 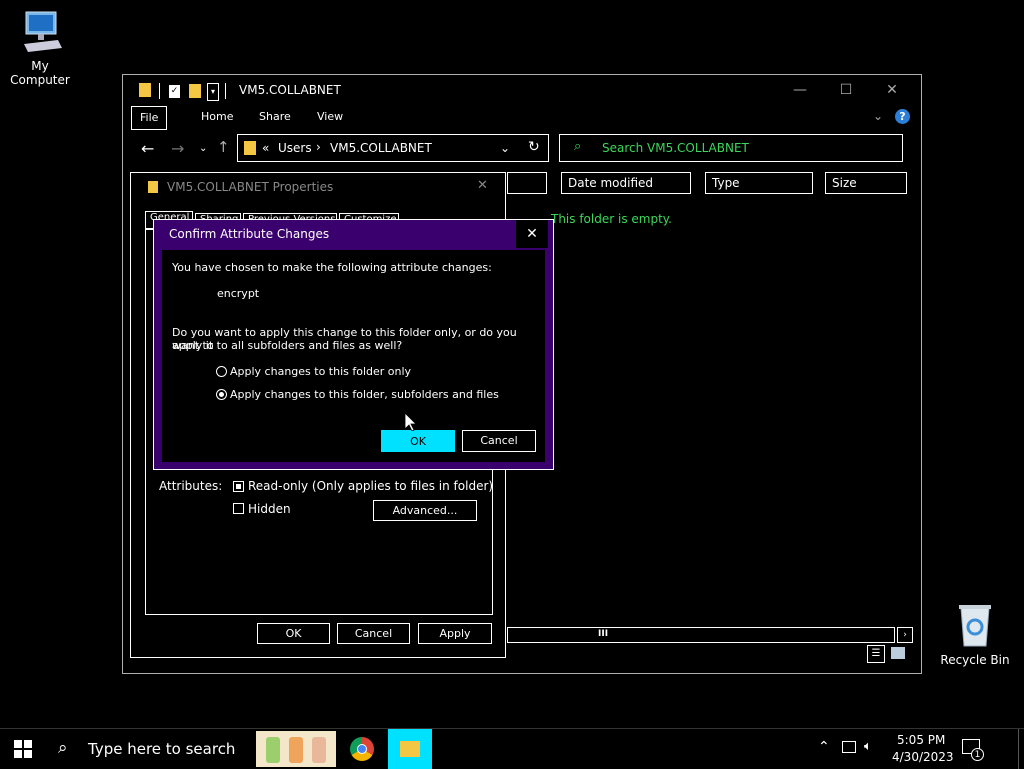 What do you see at coordinates (381, 148) in the screenshot?
I see `breadcrumb-current: VM5.COLLABNET` at bounding box center [381, 148].